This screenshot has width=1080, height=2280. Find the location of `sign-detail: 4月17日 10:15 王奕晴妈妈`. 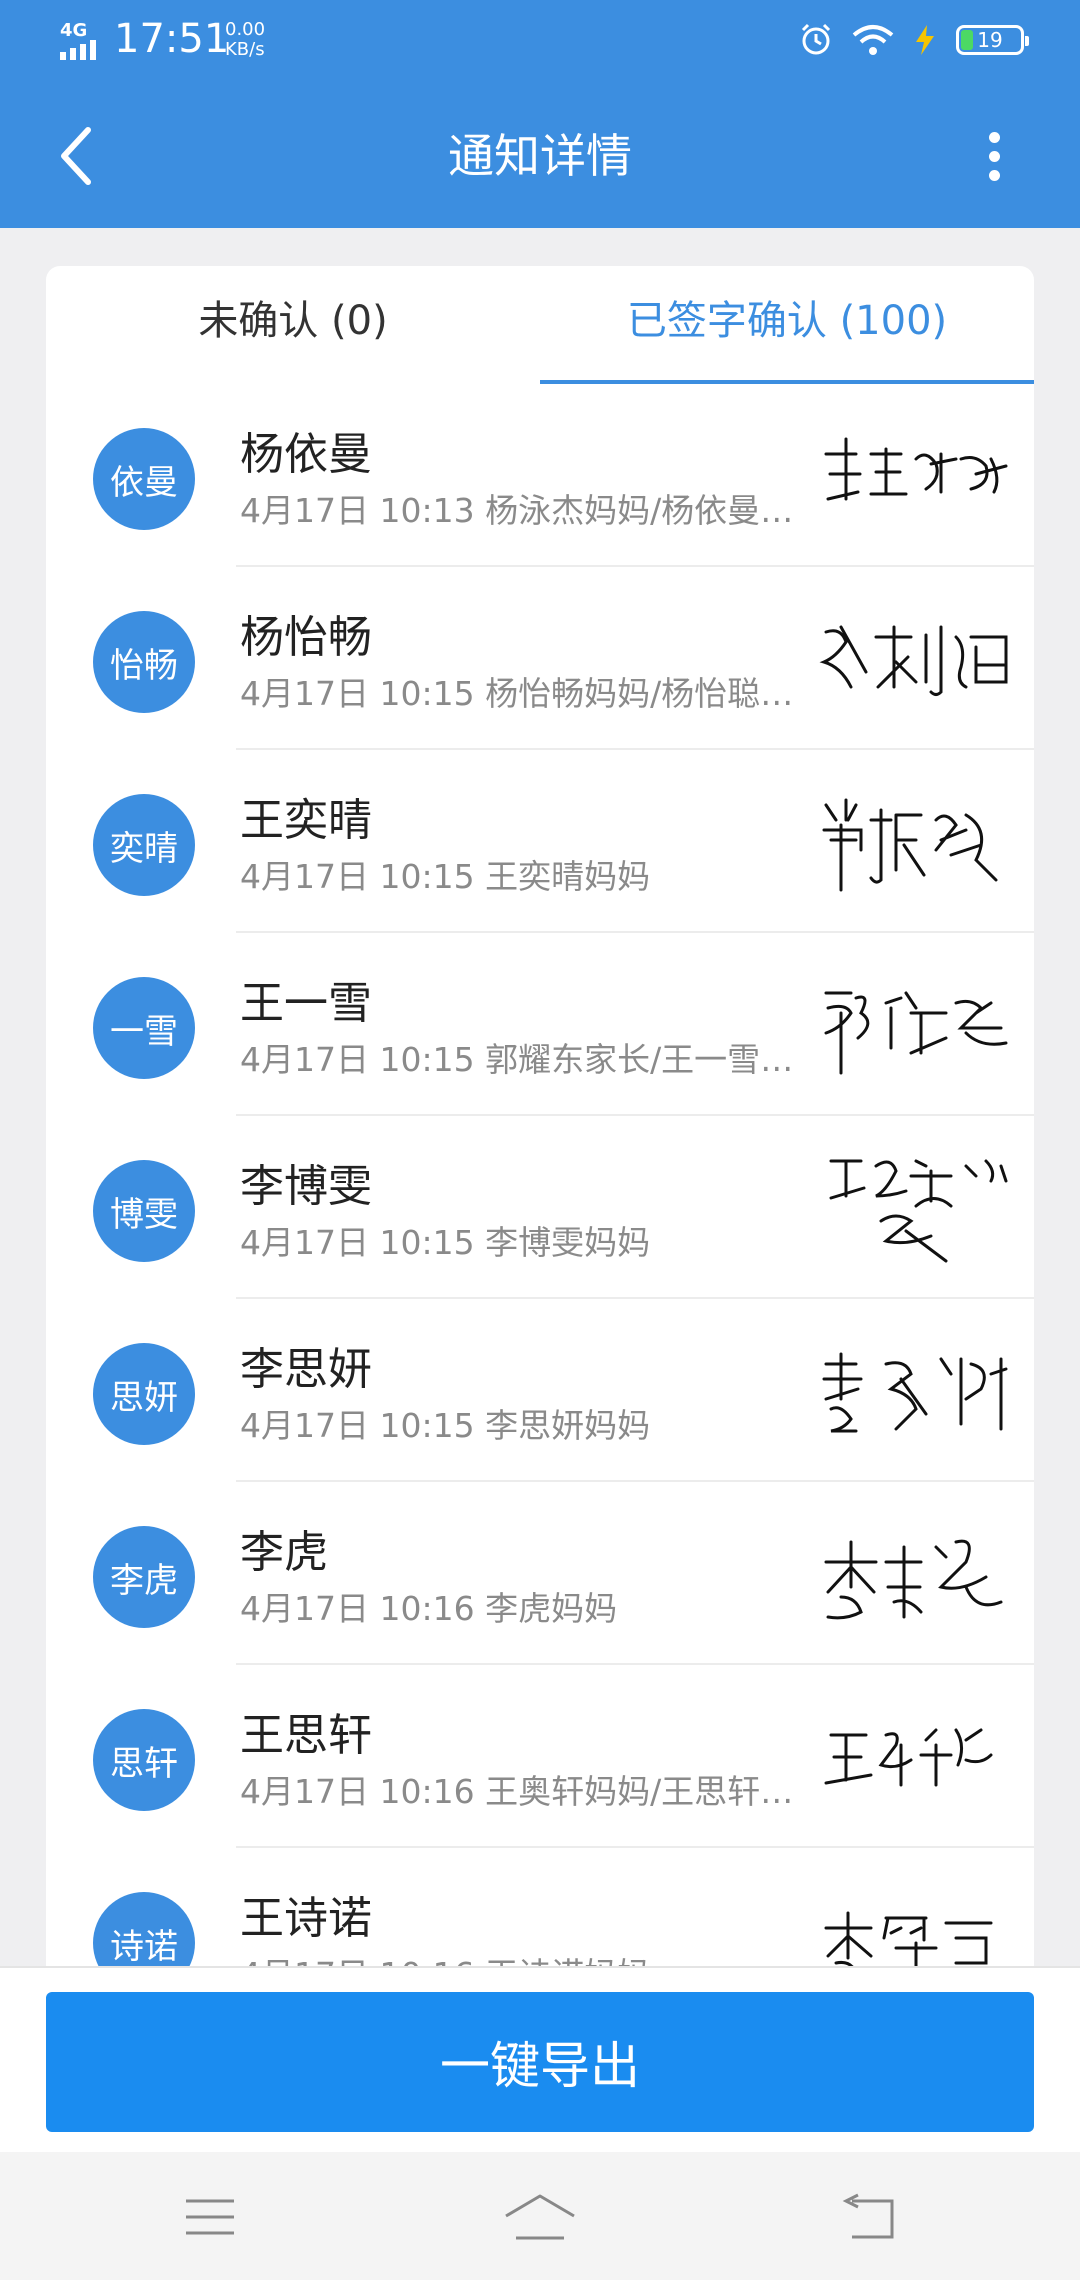

sign-detail: 4月17日 10:15 王奕晴妈妈 is located at coordinates (445, 876).